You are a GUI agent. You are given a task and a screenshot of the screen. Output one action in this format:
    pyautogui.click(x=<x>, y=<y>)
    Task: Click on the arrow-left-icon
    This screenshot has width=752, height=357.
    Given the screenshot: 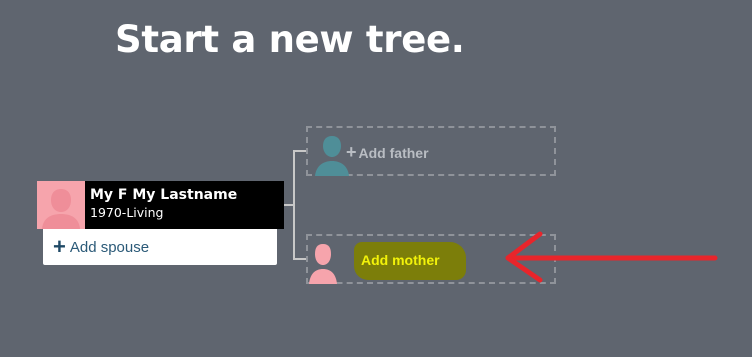 What is the action you would take?
    pyautogui.click(x=611, y=257)
    